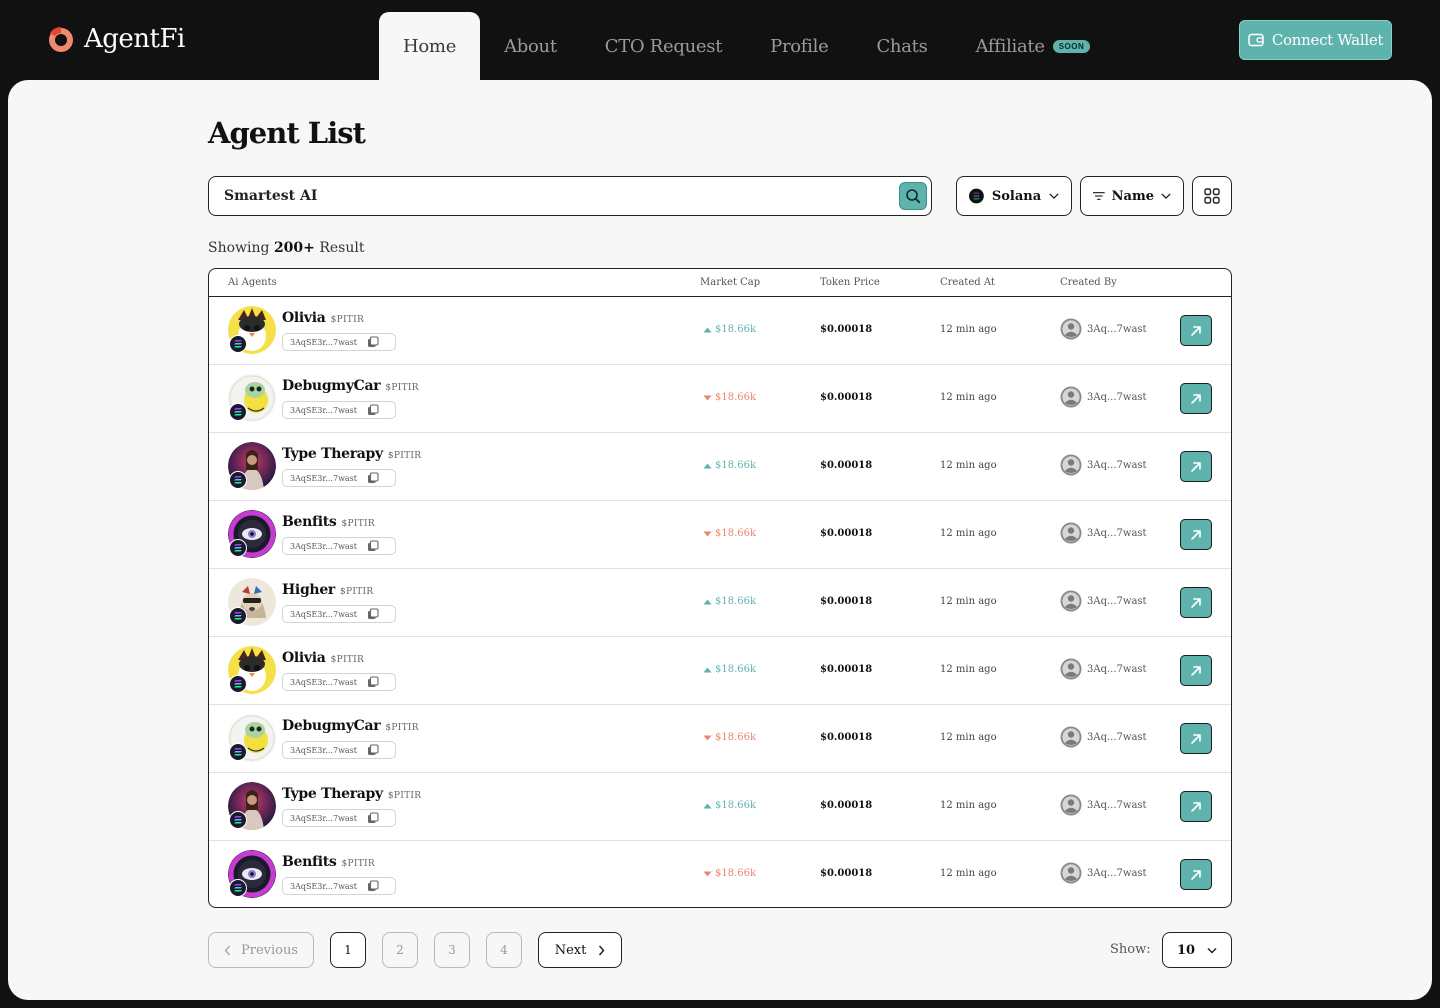  I want to click on sort-select: Name, so click(1132, 196).